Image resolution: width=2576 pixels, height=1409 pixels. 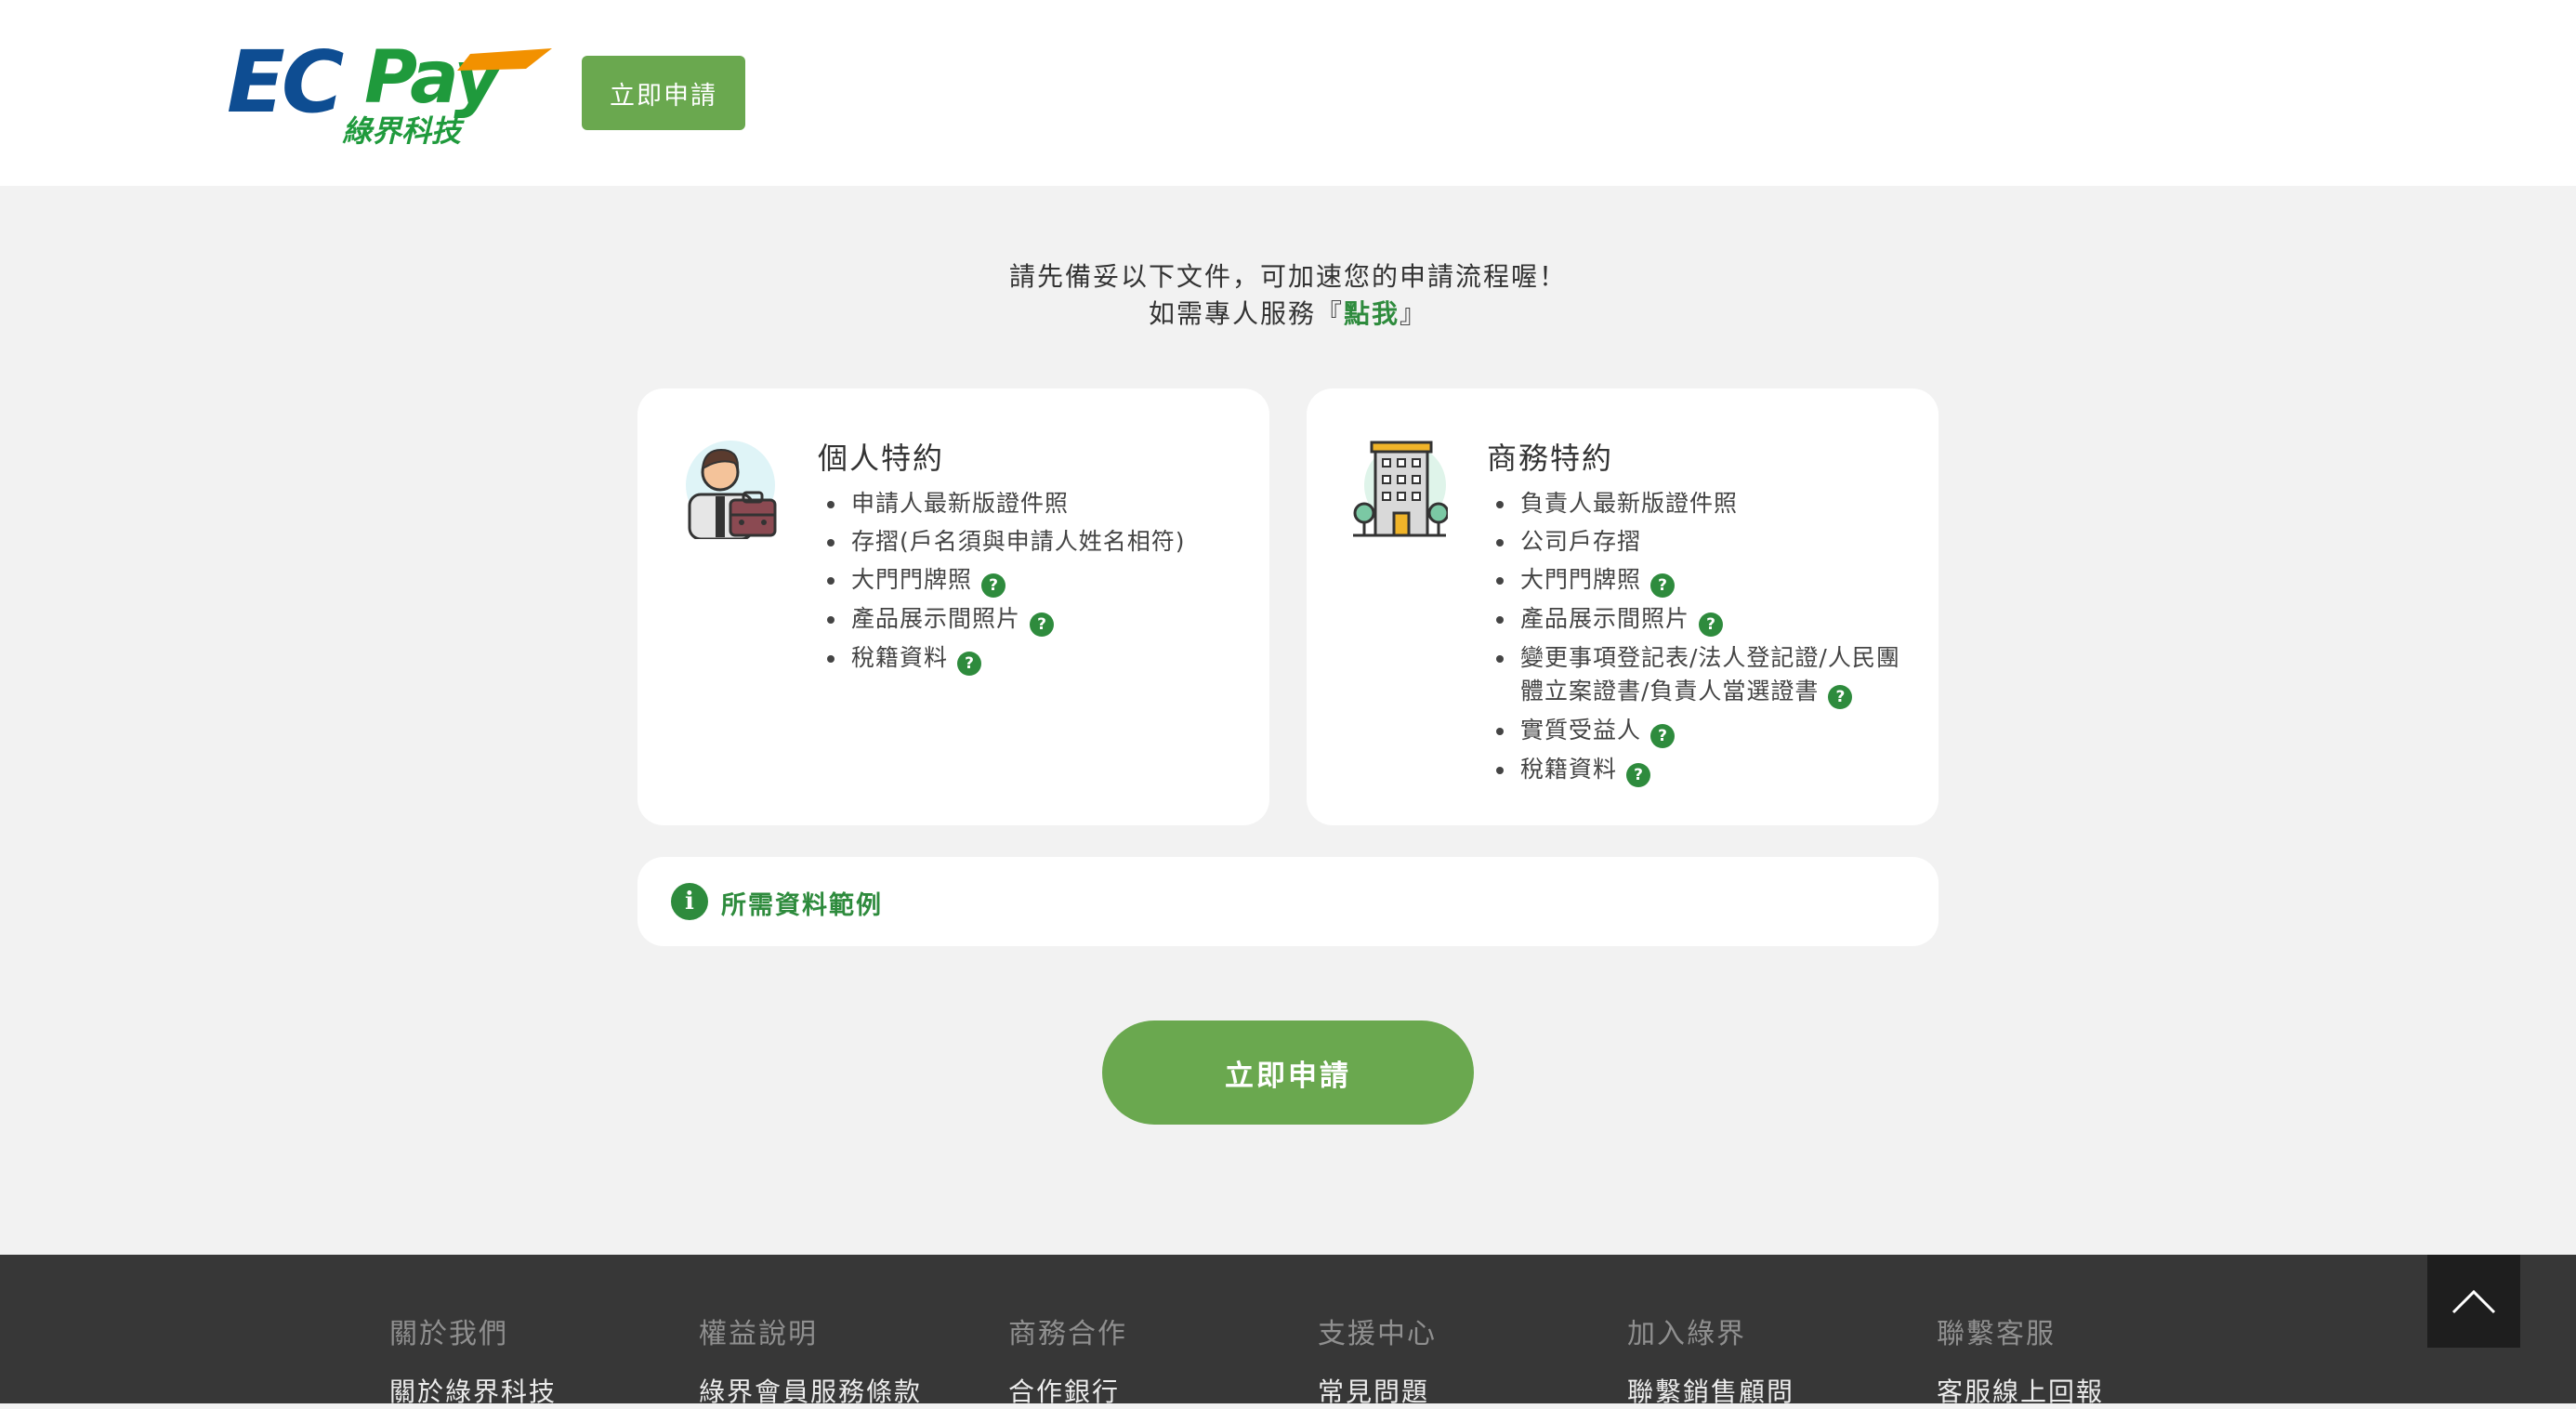 I want to click on footer-column-join: 加入綠界 聯繫銷售顧問, so click(x=1710, y=1359).